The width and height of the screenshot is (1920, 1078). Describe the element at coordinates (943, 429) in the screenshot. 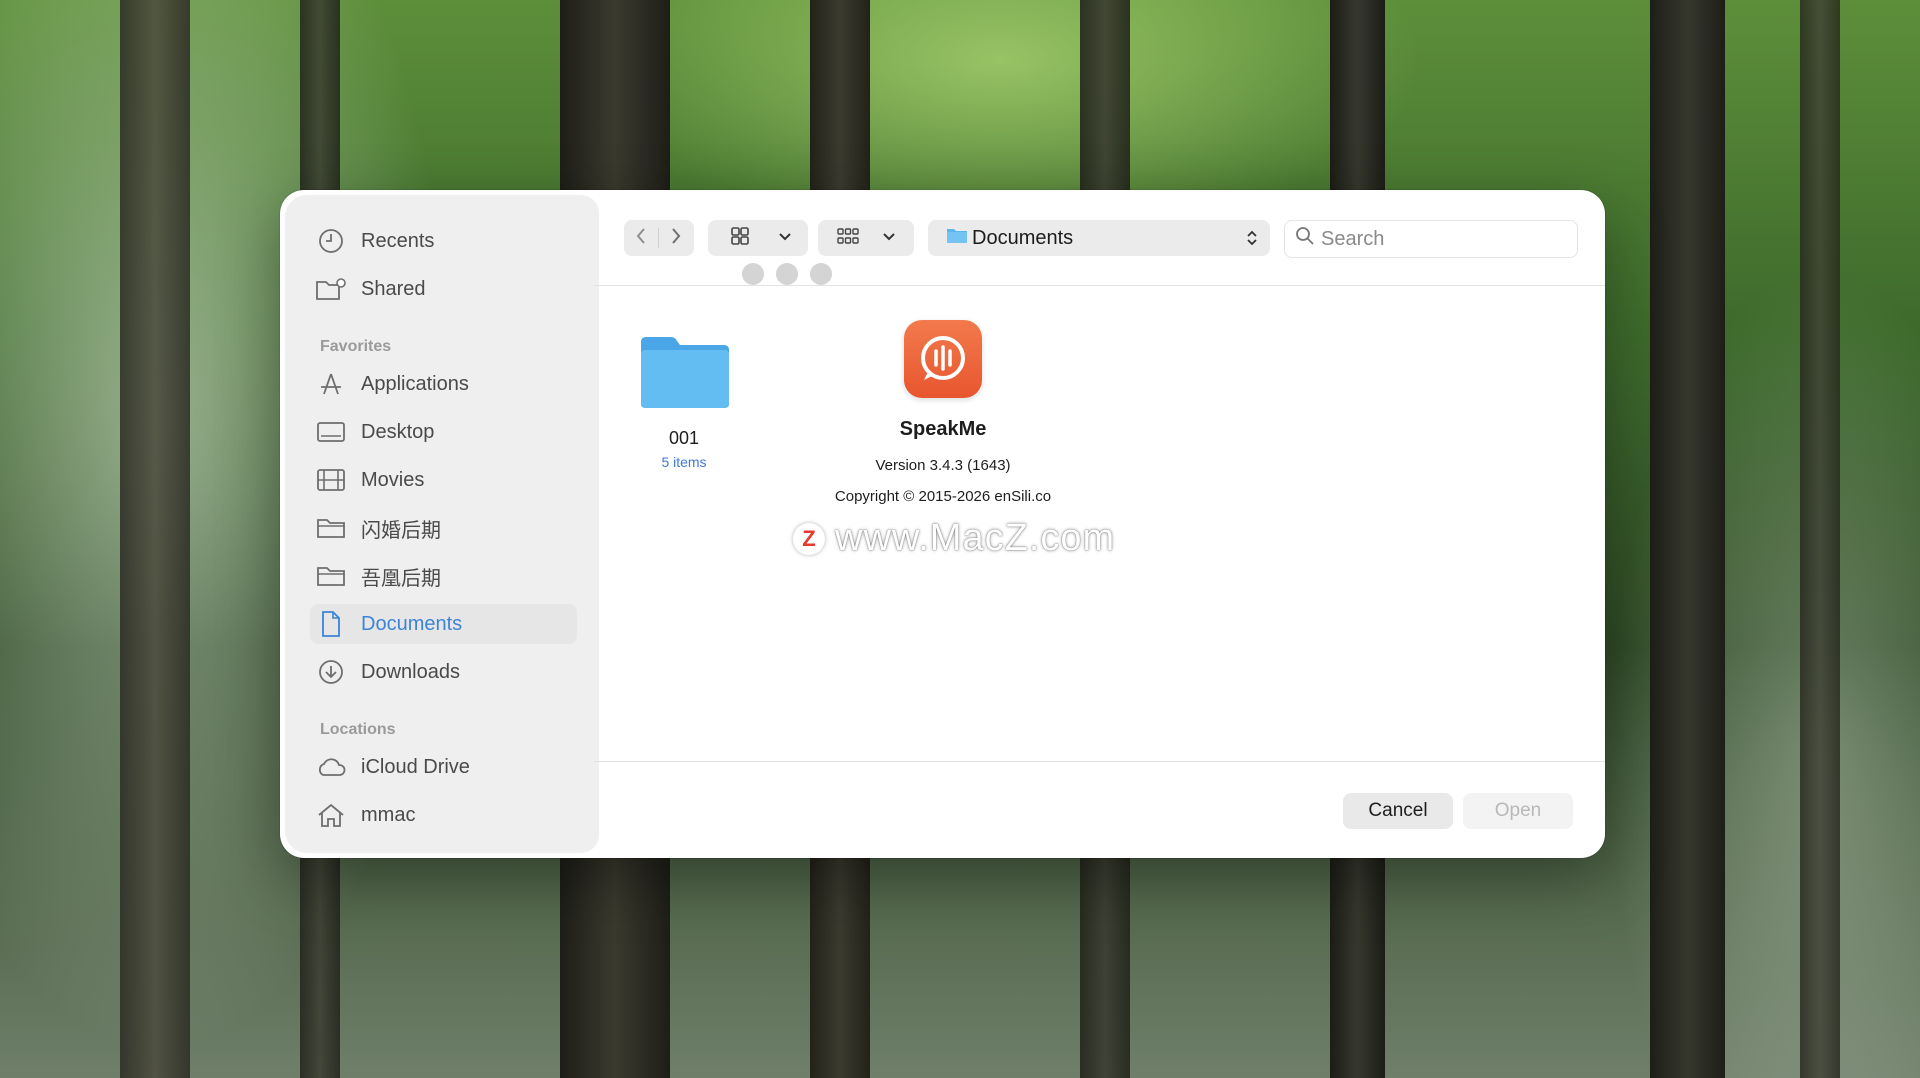

I see `app-name: SpeakMe` at that location.